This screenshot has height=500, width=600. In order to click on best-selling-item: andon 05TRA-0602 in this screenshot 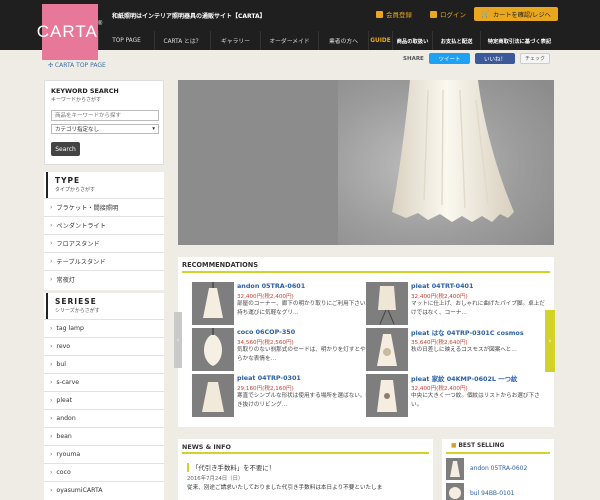, I will do `click(499, 469)`.